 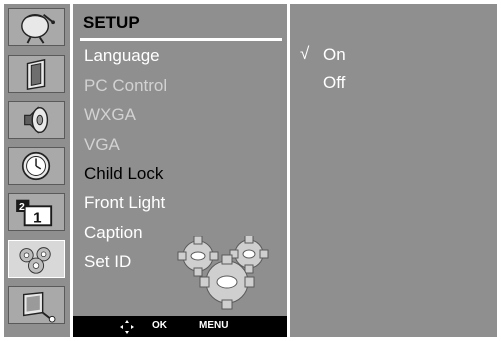 I want to click on menu-item-wxga: WXGA, so click(x=110, y=115).